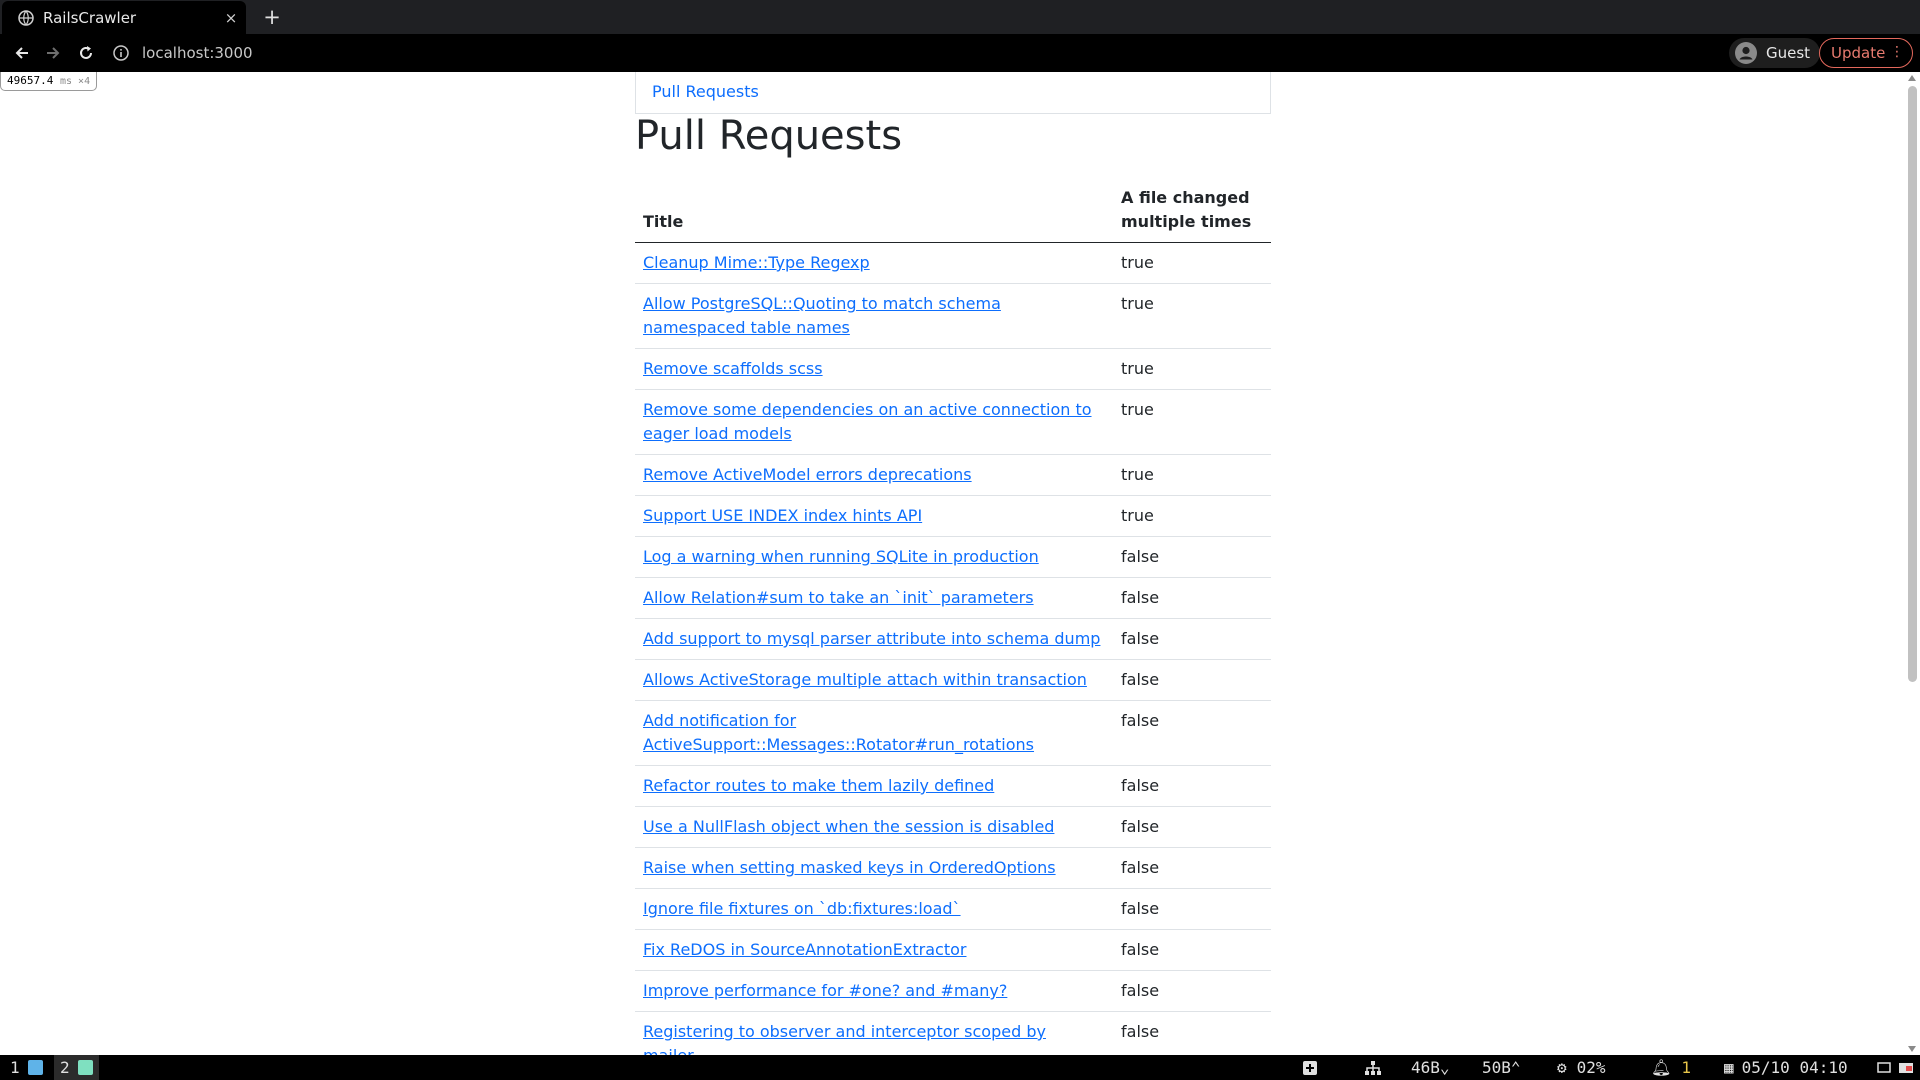  What do you see at coordinates (1686, 1067) in the screenshot?
I see `notification-count: 1` at bounding box center [1686, 1067].